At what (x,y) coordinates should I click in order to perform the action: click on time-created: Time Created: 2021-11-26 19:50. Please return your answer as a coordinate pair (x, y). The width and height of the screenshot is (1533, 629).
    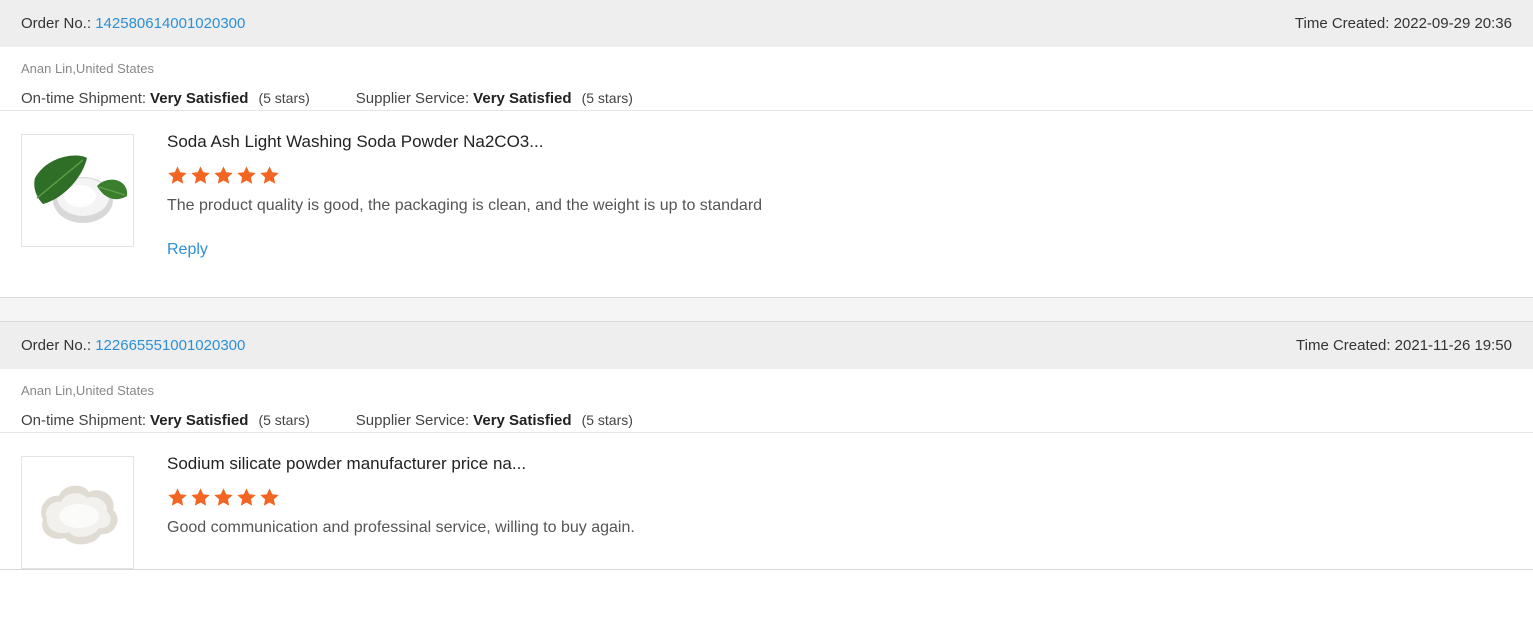
    Looking at the image, I should click on (1404, 345).